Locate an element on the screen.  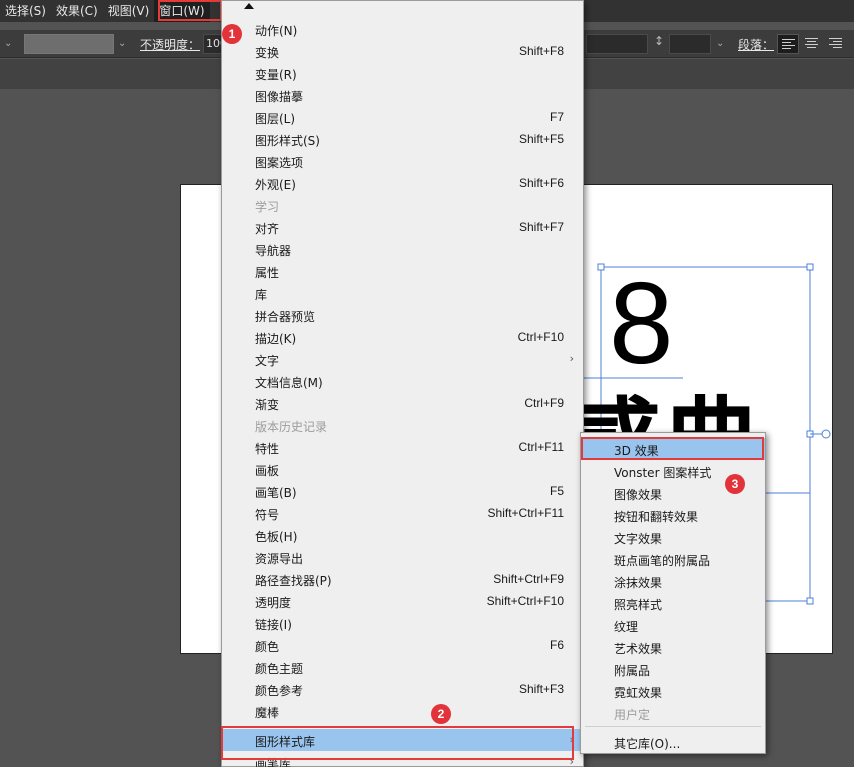
menu-item-label: 描边(K) is located at coordinates (276, 339).